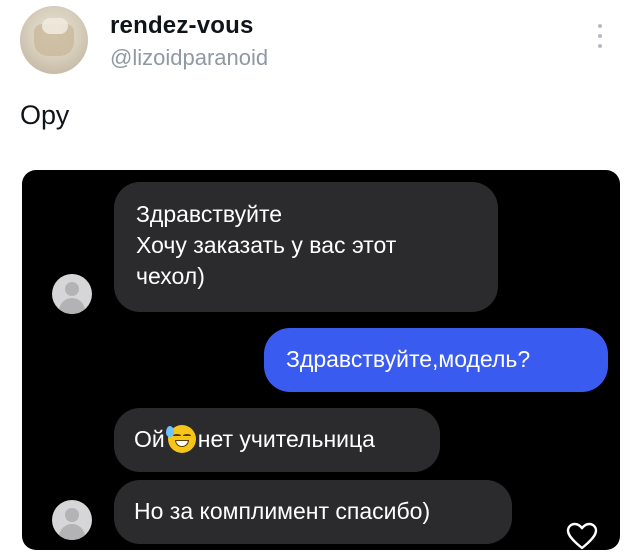 The height and width of the screenshot is (557, 640). What do you see at coordinates (45, 115) in the screenshot?
I see `tweet-text: Ору` at bounding box center [45, 115].